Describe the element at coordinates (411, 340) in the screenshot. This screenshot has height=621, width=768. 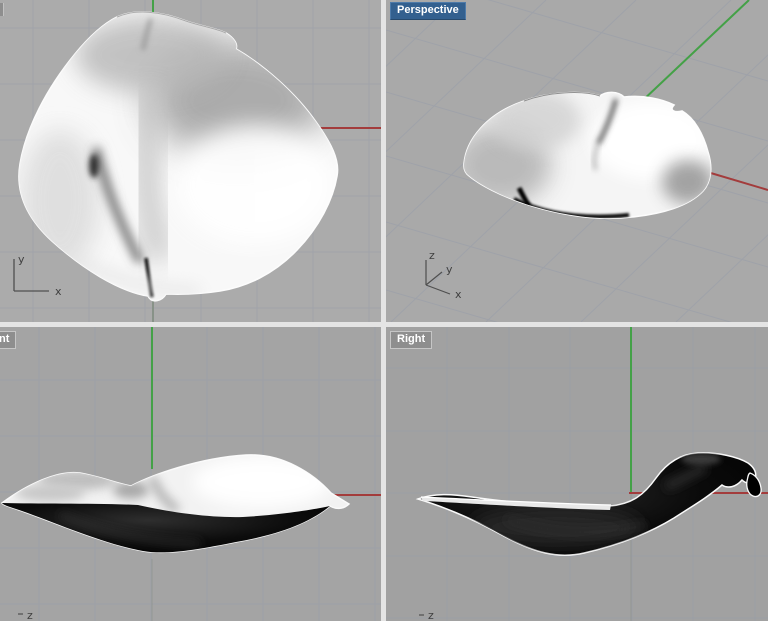
I see `viewport-label-right: Right` at that location.